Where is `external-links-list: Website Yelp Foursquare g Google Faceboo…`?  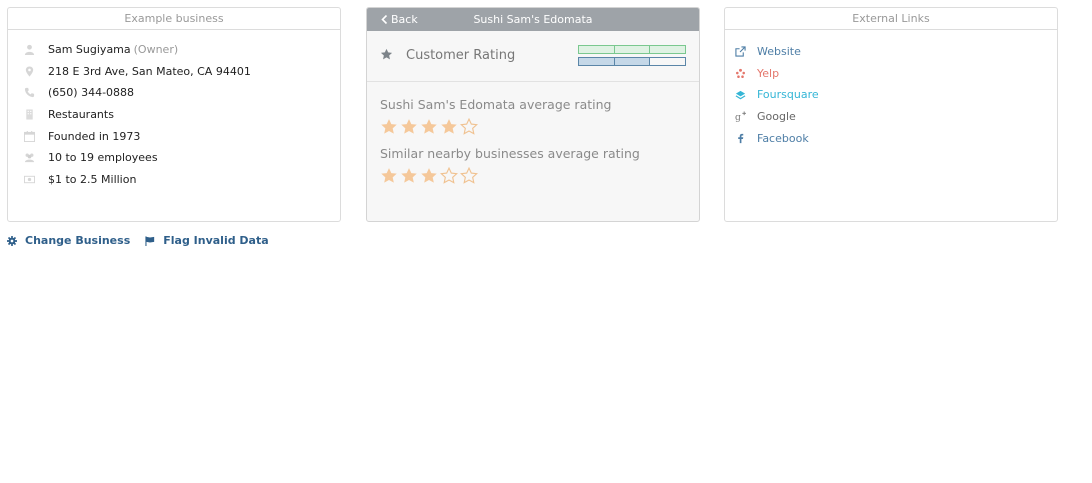
external-links-list: Website Yelp Foursquare g Google Faceboo… is located at coordinates (891, 89).